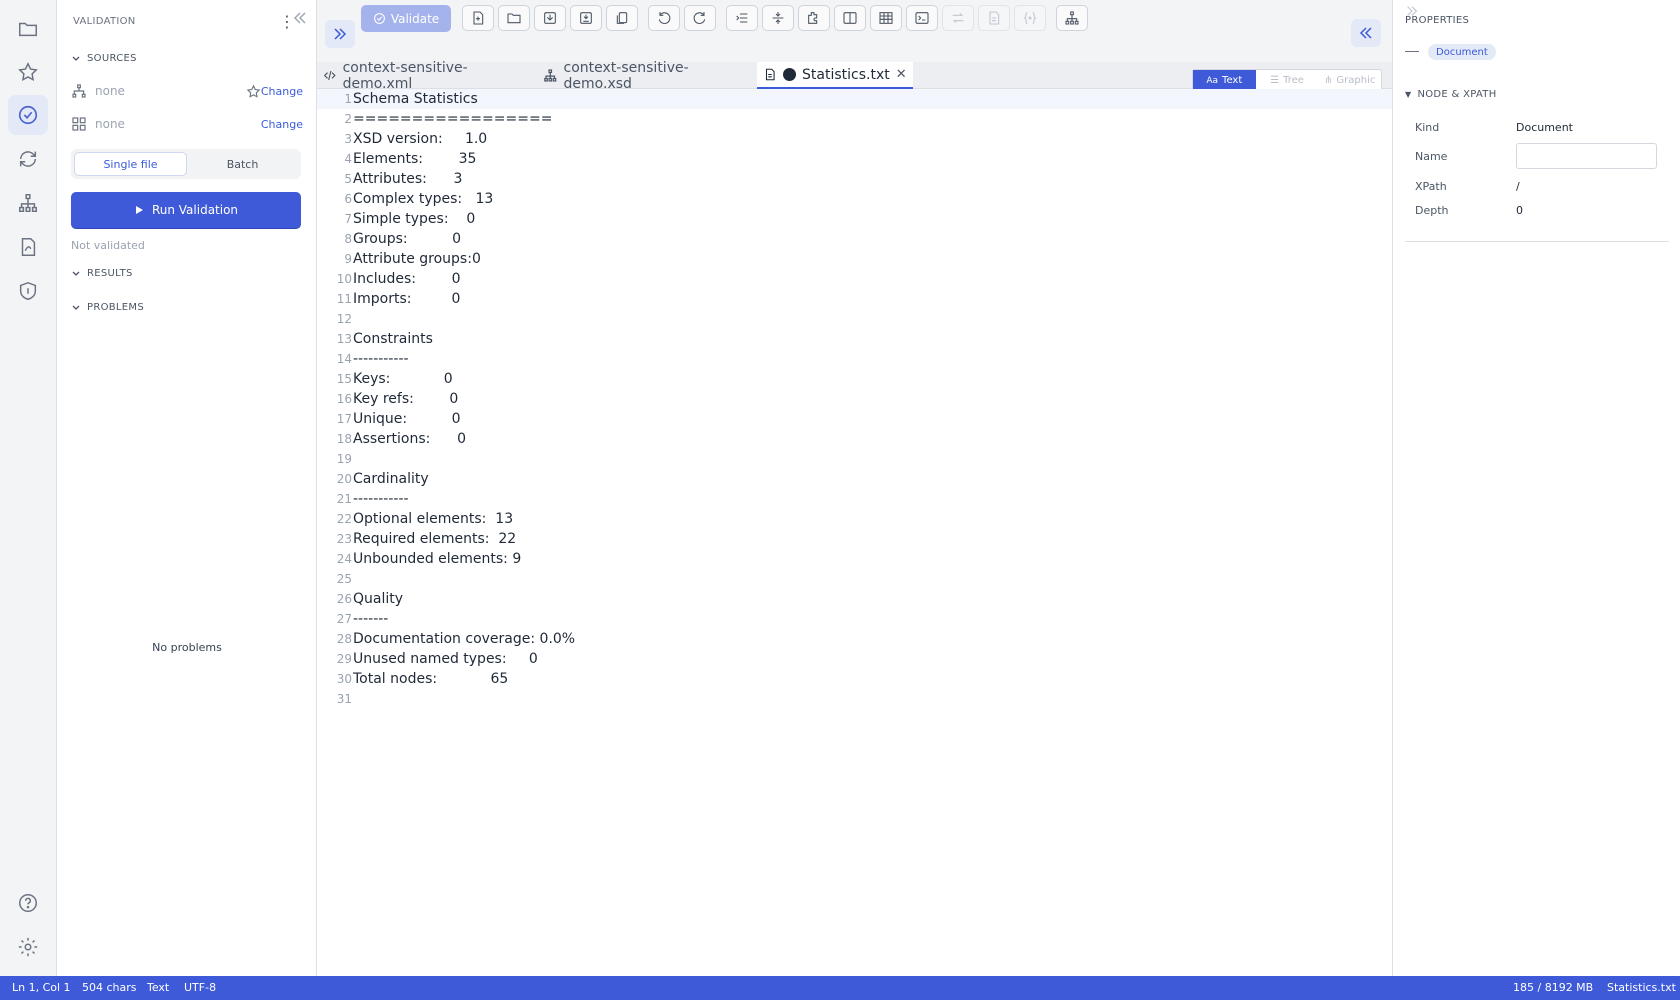  What do you see at coordinates (854, 319) in the screenshot?
I see `editor-line: 12` at bounding box center [854, 319].